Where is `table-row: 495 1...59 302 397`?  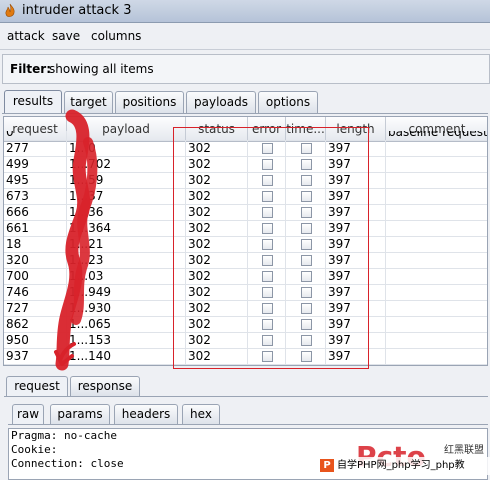 table-row: 495 1...59 302 397 is located at coordinates (245, 181).